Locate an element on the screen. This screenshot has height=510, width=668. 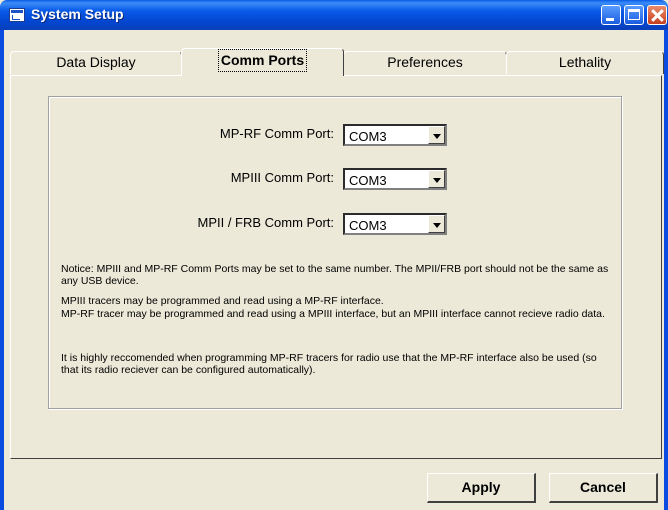
maximize-icon is located at coordinates (634, 15).